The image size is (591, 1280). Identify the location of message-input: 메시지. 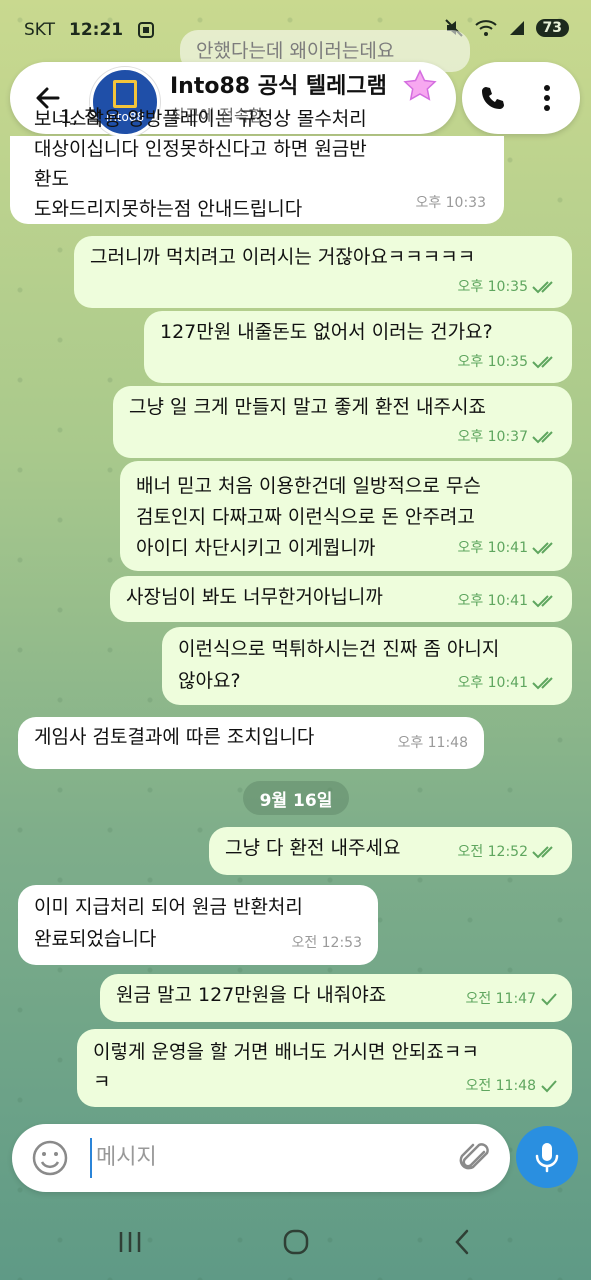
(273, 1158).